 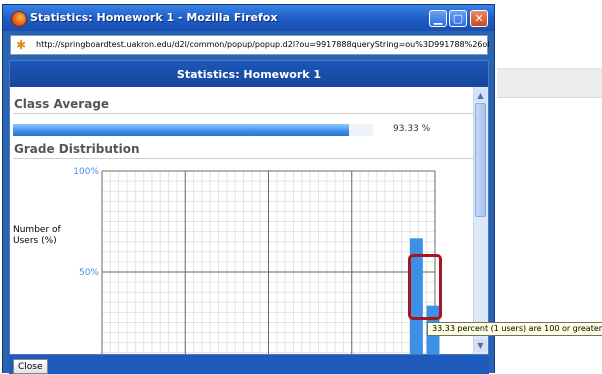 What do you see at coordinates (249, 364) in the screenshot?
I see `popup-footer: Close` at bounding box center [249, 364].